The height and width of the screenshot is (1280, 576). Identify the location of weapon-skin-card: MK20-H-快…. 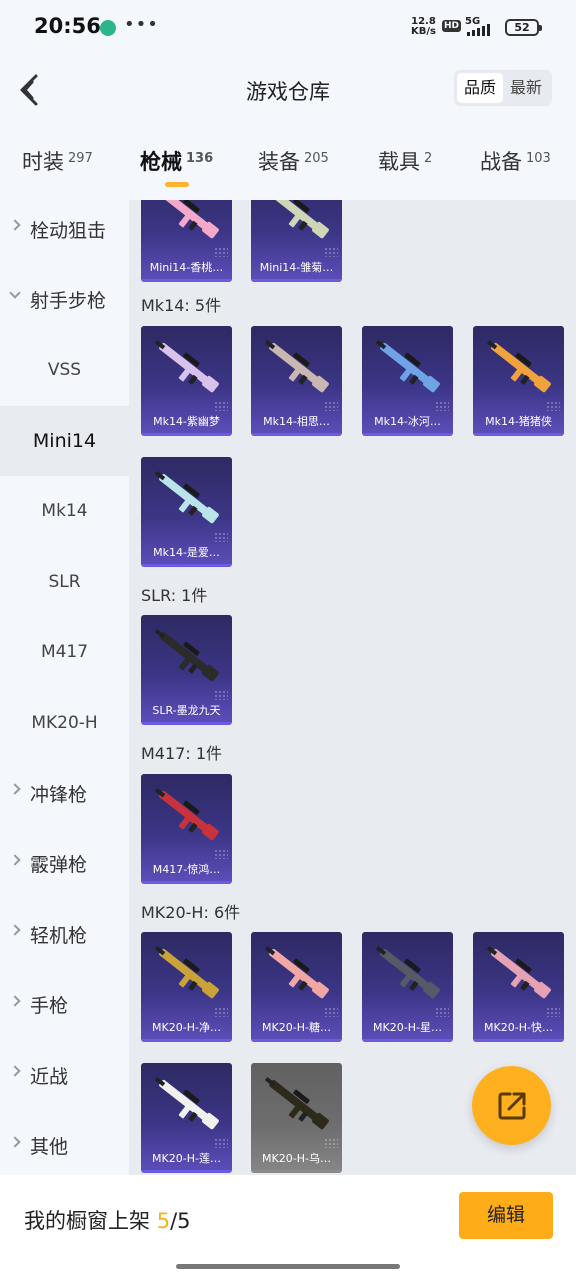
(518, 987).